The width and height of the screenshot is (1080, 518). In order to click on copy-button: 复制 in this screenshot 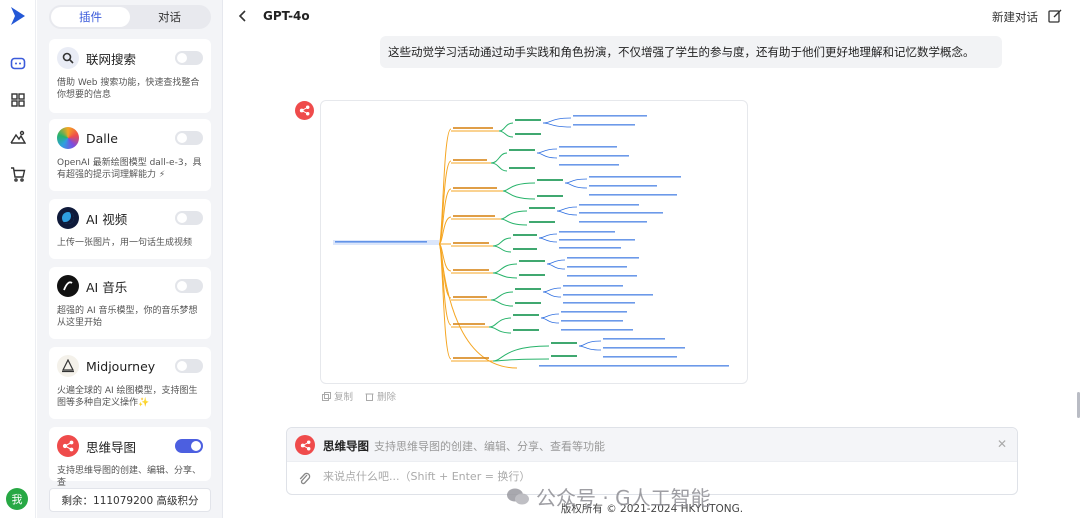, I will do `click(337, 396)`.